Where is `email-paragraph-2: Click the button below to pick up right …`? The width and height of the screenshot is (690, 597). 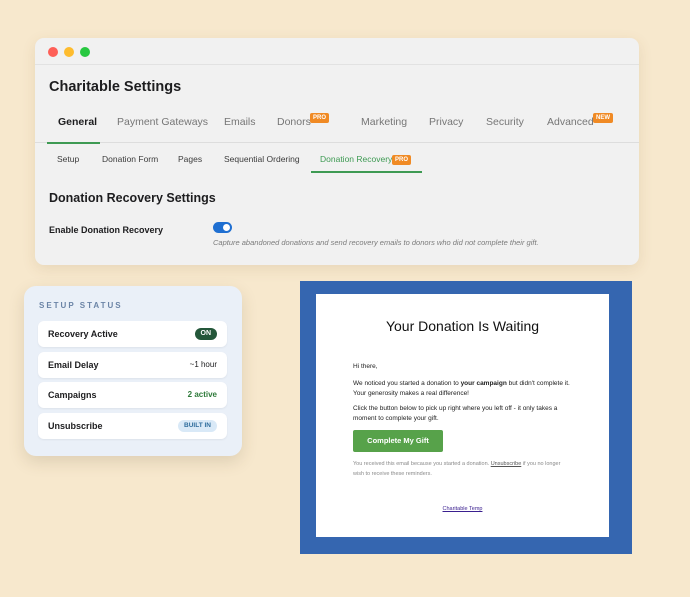 email-paragraph-2: Click the button below to pick up right … is located at coordinates (455, 414).